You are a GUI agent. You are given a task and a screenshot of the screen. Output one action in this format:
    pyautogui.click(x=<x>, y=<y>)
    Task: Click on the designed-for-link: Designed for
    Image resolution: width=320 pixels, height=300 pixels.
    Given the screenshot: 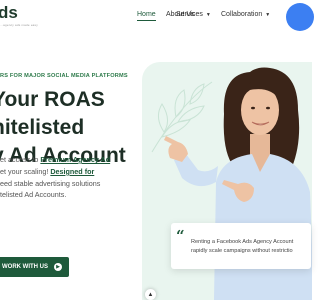 What is the action you would take?
    pyautogui.click(x=72, y=171)
    